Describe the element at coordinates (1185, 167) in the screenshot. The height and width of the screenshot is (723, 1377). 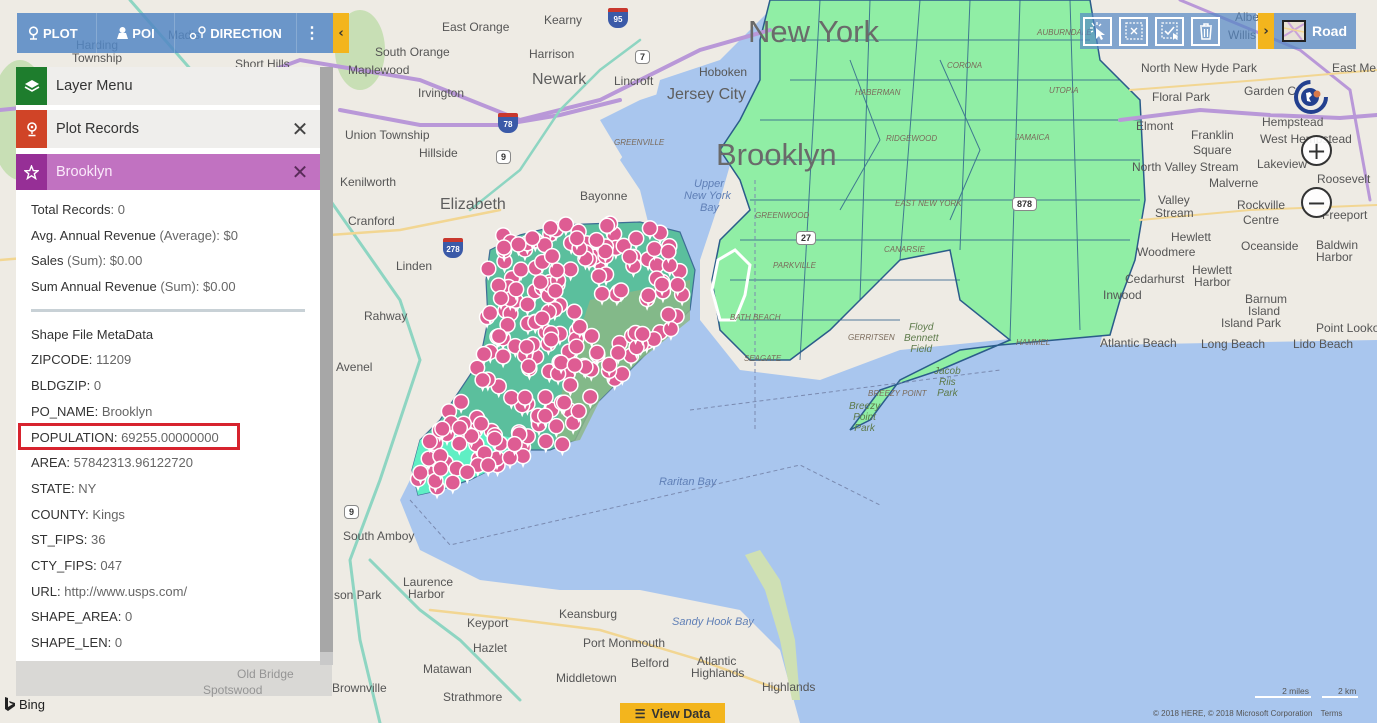
I see `place-label: North Valley Stream` at that location.